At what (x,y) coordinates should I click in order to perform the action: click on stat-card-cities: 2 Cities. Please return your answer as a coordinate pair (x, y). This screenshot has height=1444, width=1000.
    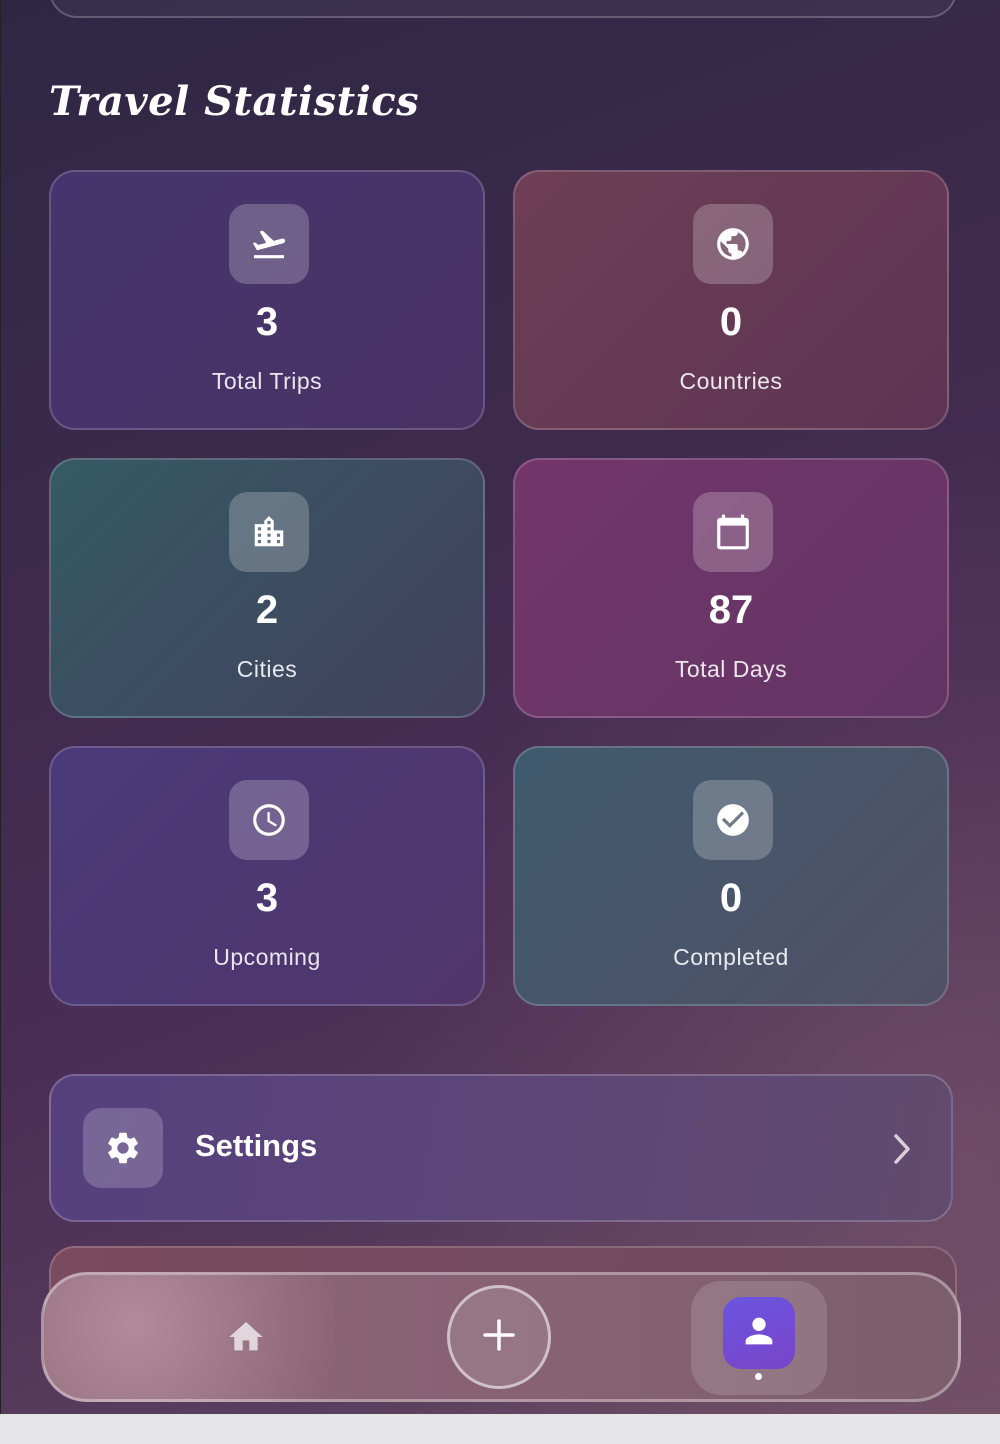
    Looking at the image, I should click on (267, 588).